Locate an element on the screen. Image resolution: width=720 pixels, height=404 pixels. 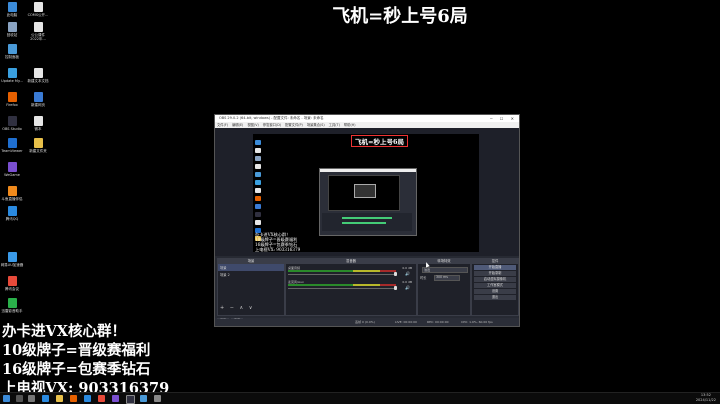
menu-item: 视图(V) is located at coordinates (252, 125).